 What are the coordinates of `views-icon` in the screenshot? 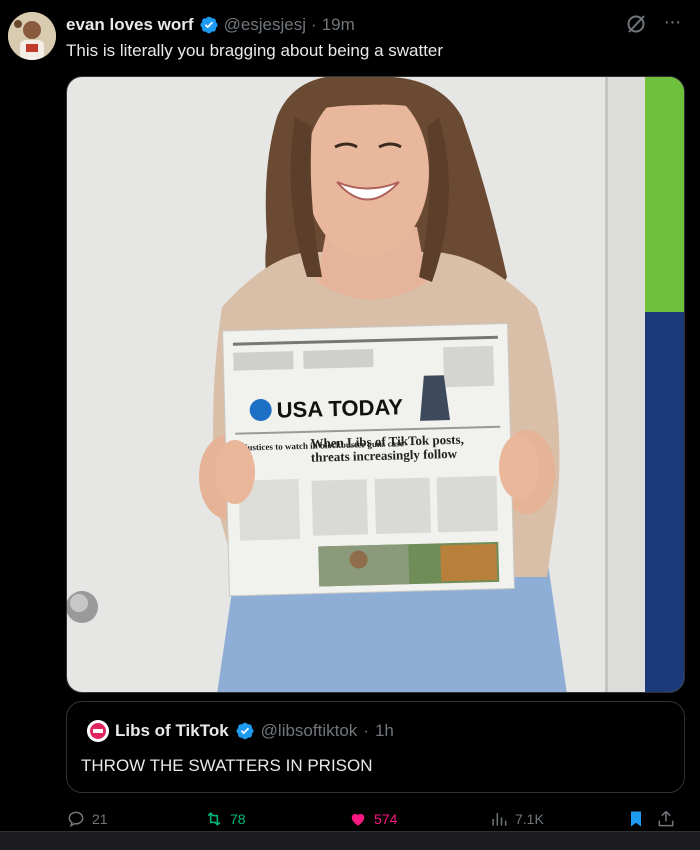 It's located at (499, 819).